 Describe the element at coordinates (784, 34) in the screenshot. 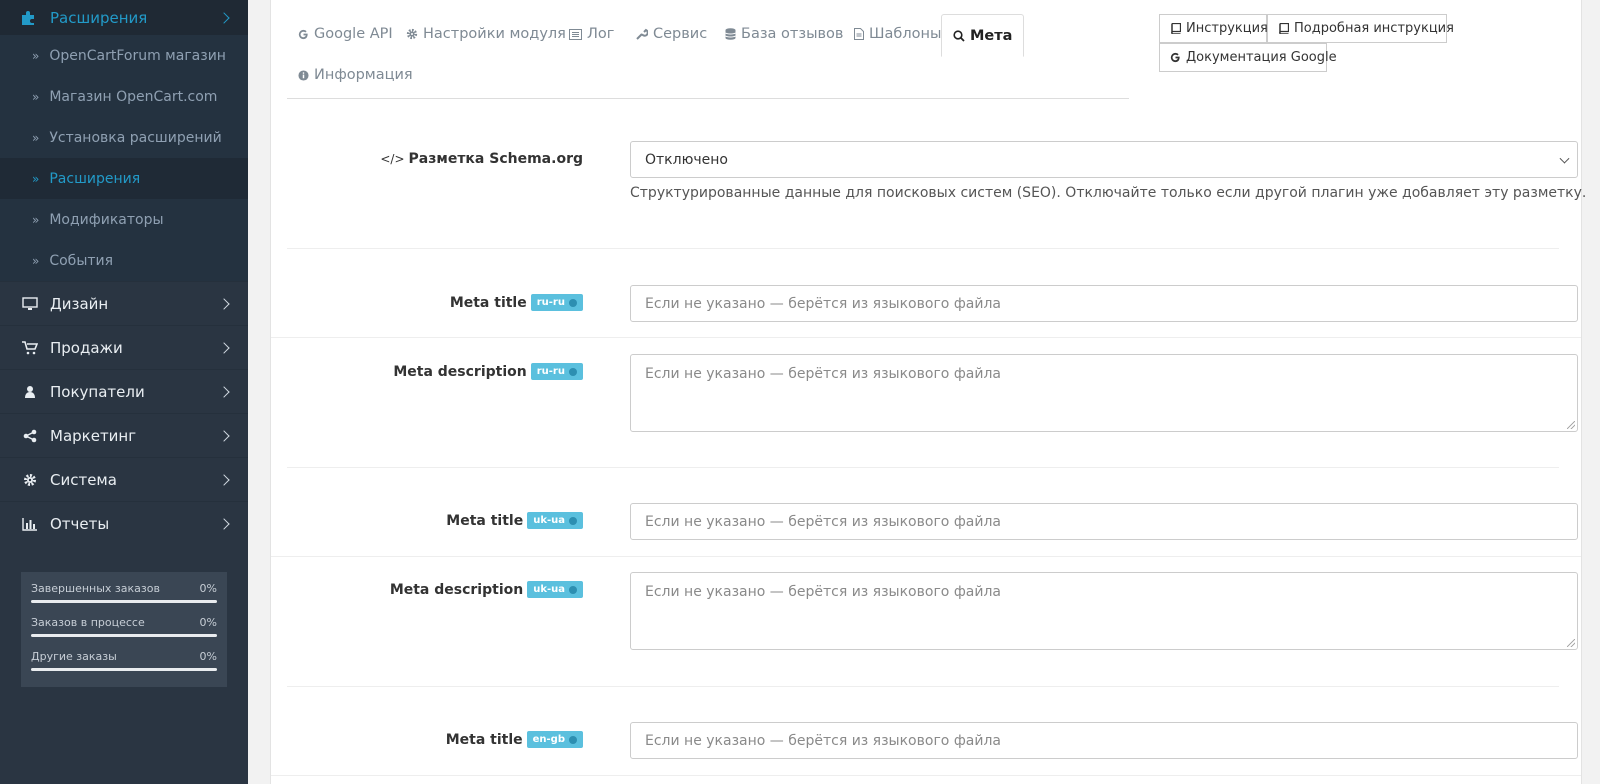

I see `tab-reviews-db: База отзывов` at that location.